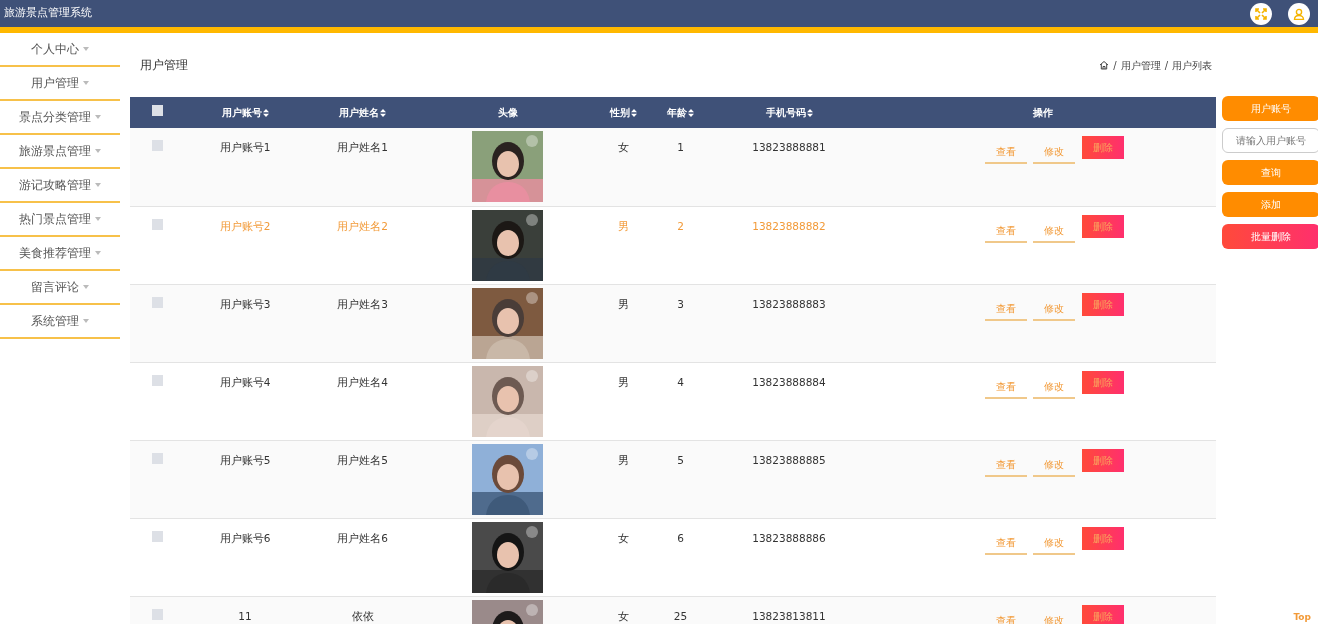 This screenshot has width=1318, height=624. Describe the element at coordinates (680, 615) in the screenshot. I see `age-text: 25` at that location.